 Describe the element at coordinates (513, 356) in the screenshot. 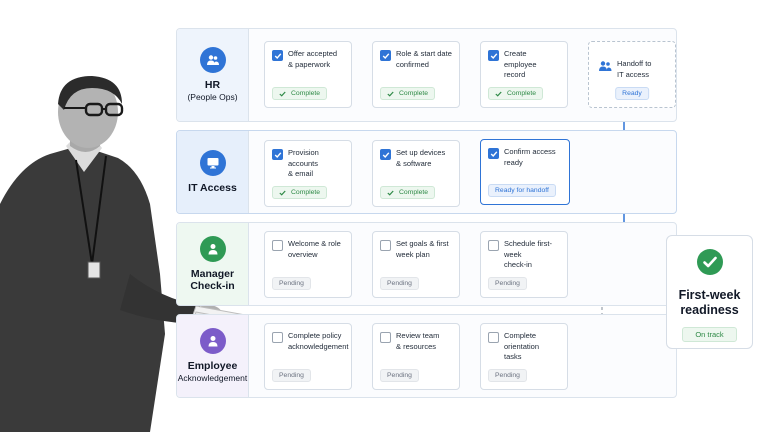

I see `step-label-line2: tasks` at that location.